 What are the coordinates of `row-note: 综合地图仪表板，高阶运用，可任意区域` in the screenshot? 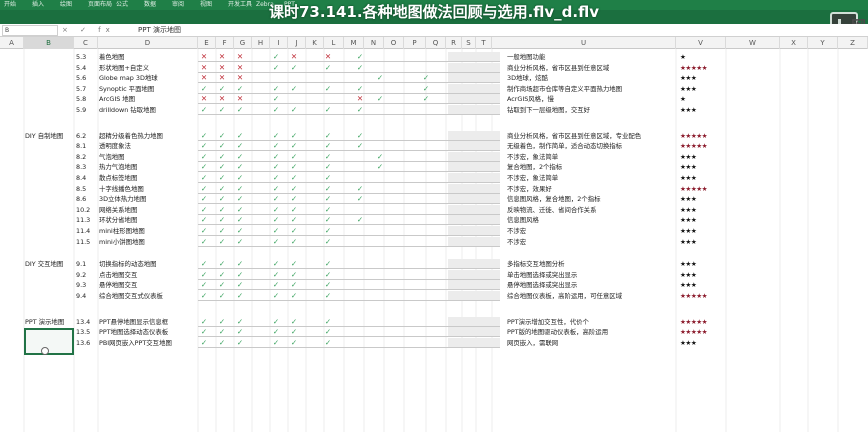 It's located at (591, 296).